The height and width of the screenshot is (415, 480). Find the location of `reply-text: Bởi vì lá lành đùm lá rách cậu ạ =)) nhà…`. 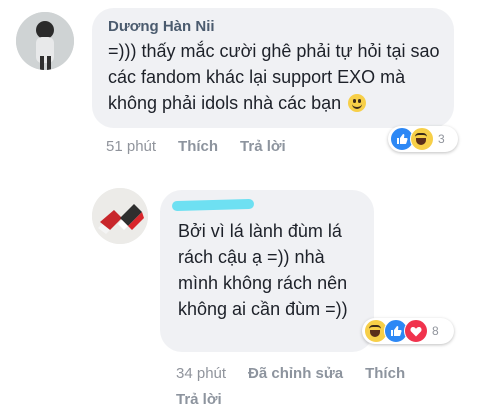

reply-text: Bởi vì lá lành đùm lá rách cậu ạ =)) nhà… is located at coordinates (263, 270).